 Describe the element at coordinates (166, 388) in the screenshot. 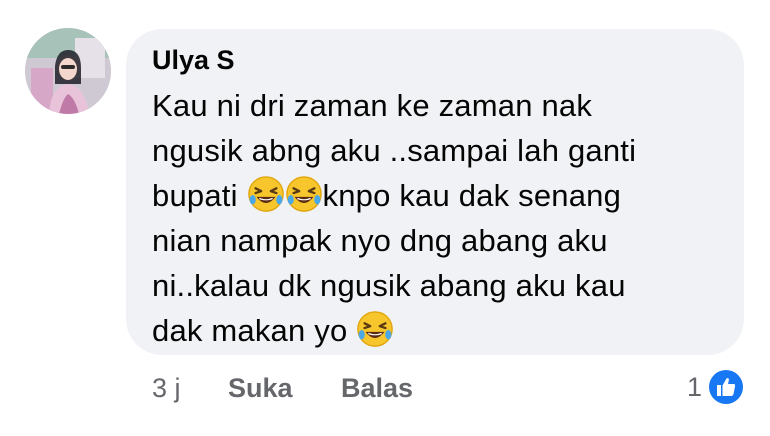

I see `comment-timestamp: 3 j` at that location.